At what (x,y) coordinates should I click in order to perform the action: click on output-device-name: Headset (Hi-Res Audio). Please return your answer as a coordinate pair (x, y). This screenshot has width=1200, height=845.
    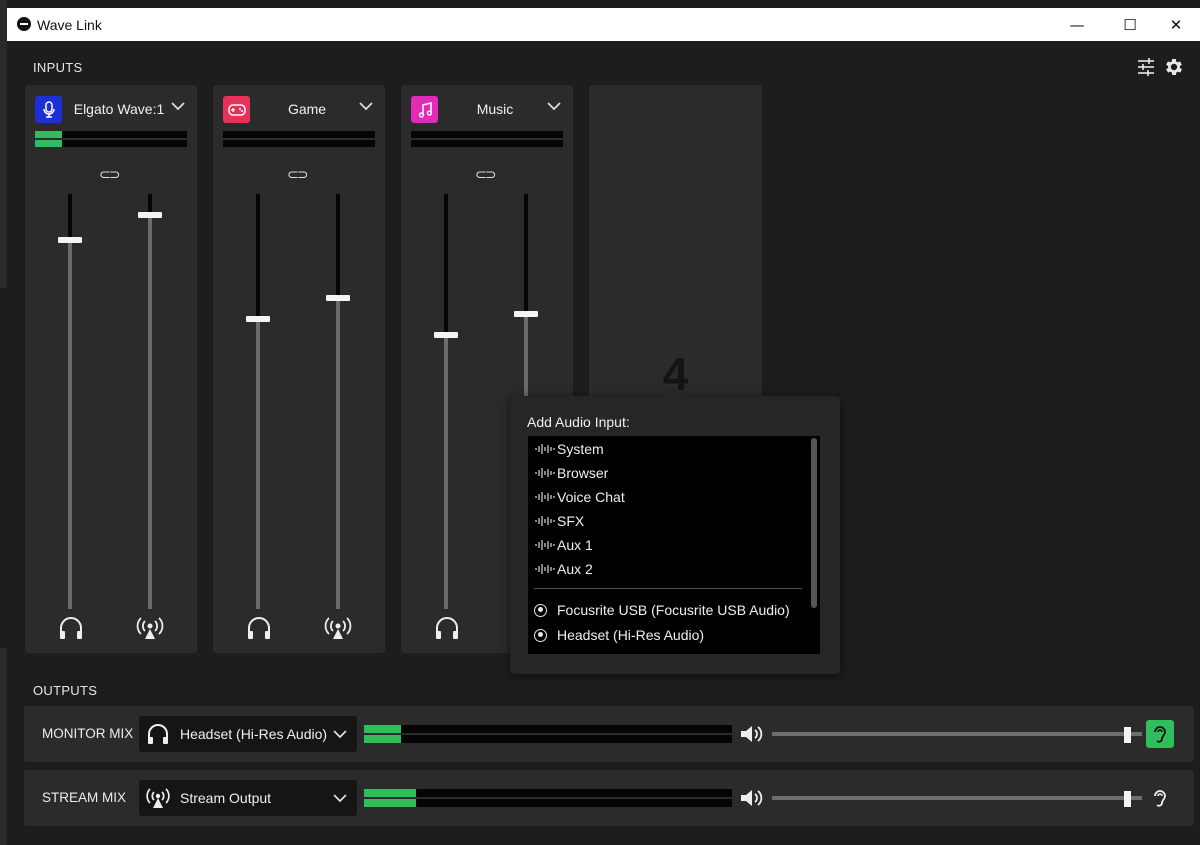
    Looking at the image, I should click on (254, 734).